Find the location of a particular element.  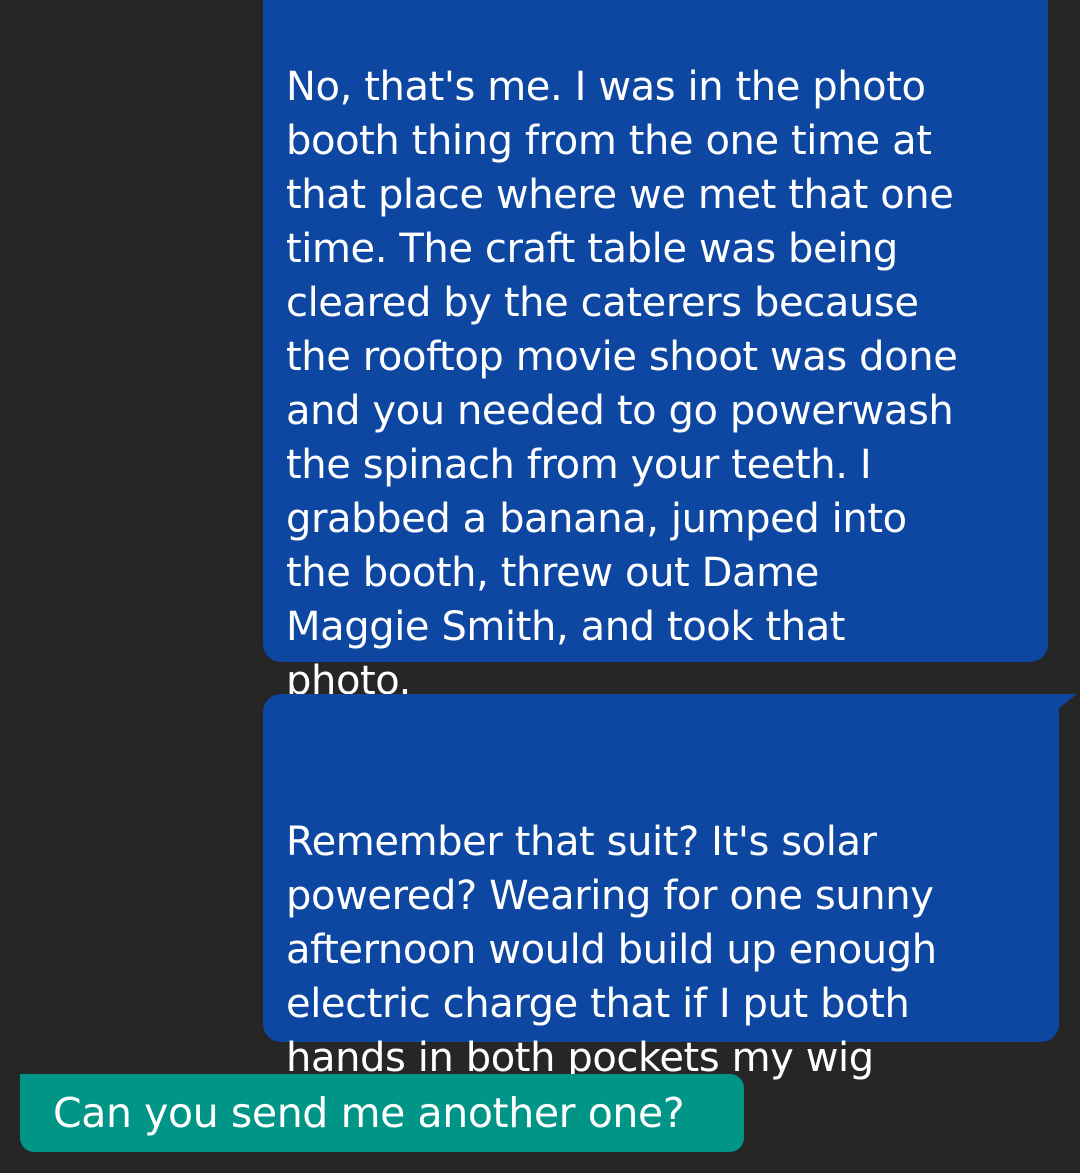

received-message-bubble: Can you send me another one? is located at coordinates (382, 1113).